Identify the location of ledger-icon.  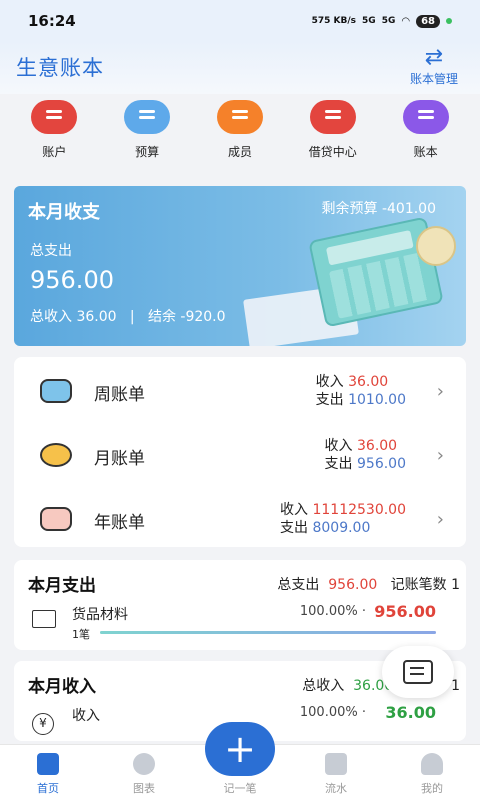
(425, 117).